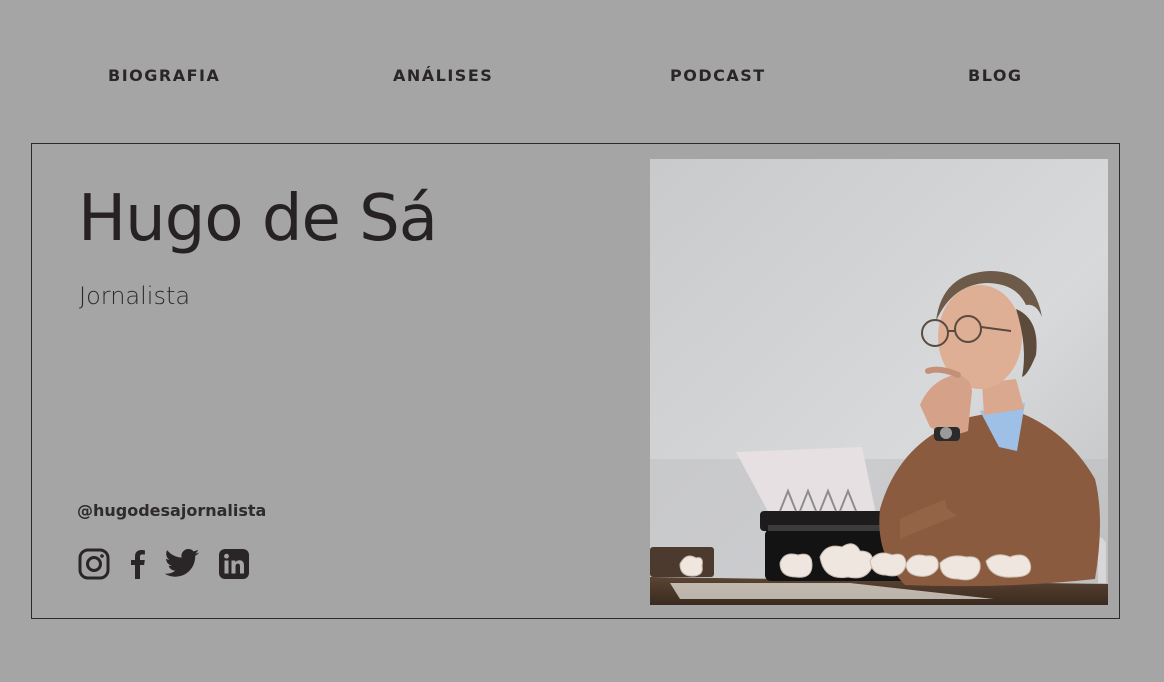  I want to click on linkedin-icon, so click(234, 564).